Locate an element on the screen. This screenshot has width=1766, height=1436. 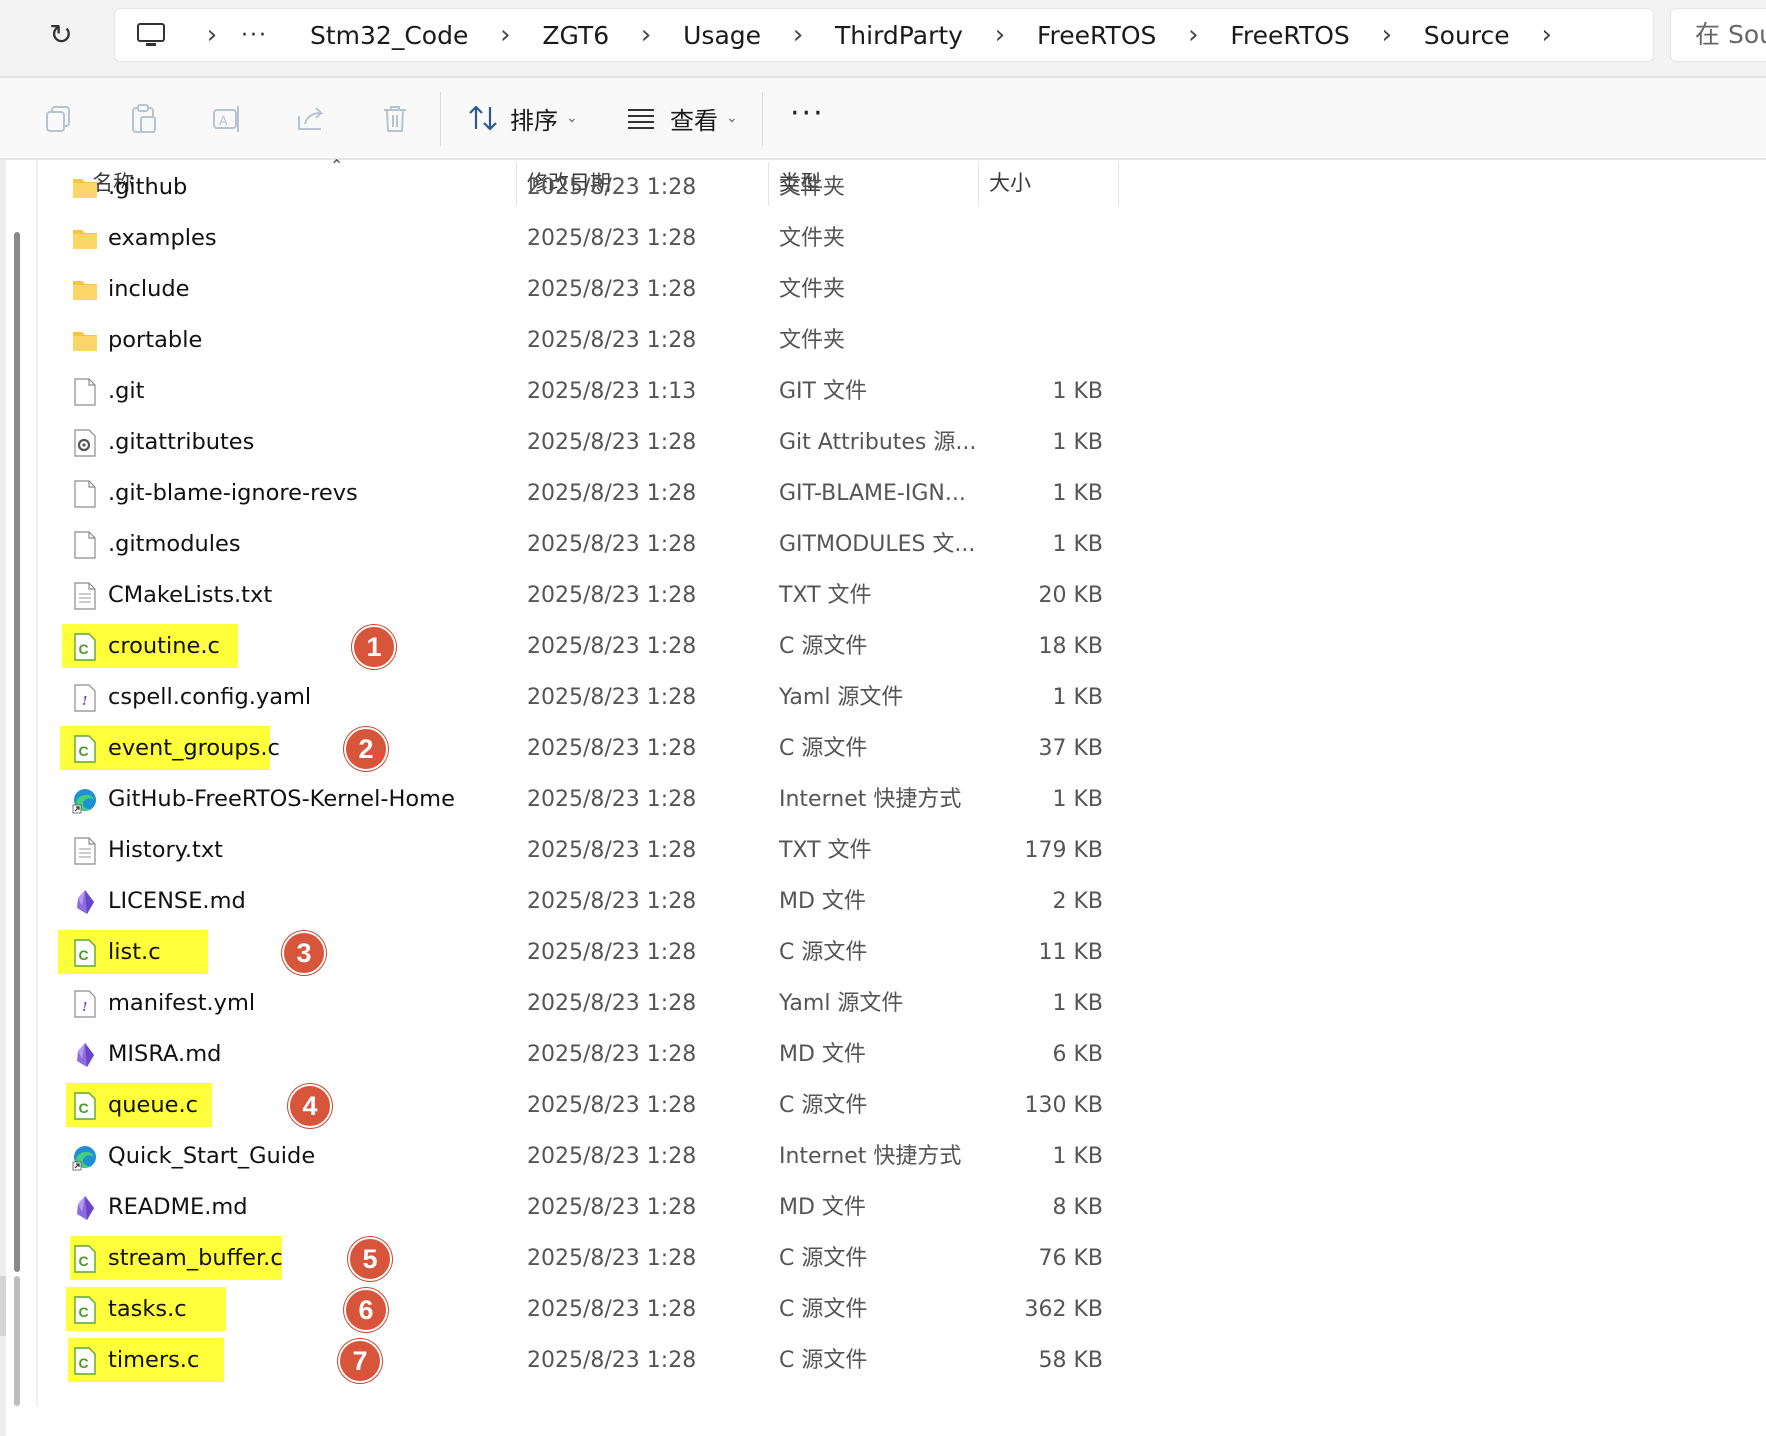
file-row: .git 2025/8/23 1:13 GIT 文件 1 KB is located at coordinates (588, 391).